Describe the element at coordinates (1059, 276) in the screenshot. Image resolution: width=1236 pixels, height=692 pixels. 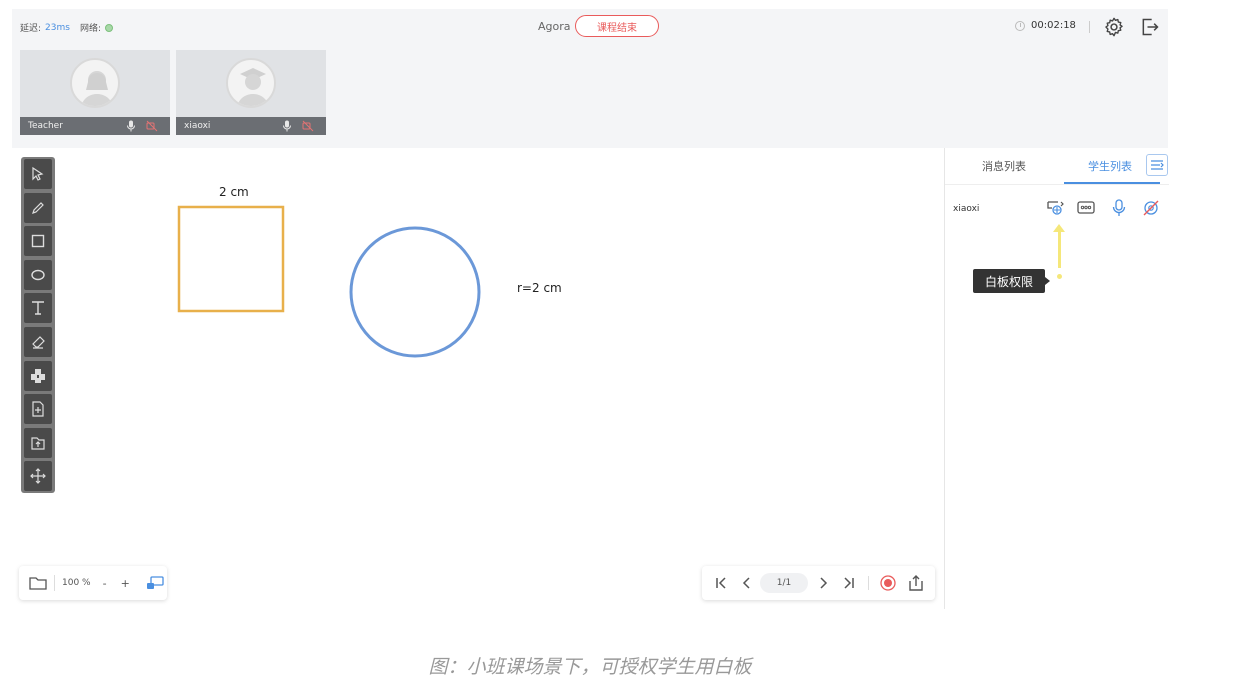
I see `annotation-arrow-tail` at that location.